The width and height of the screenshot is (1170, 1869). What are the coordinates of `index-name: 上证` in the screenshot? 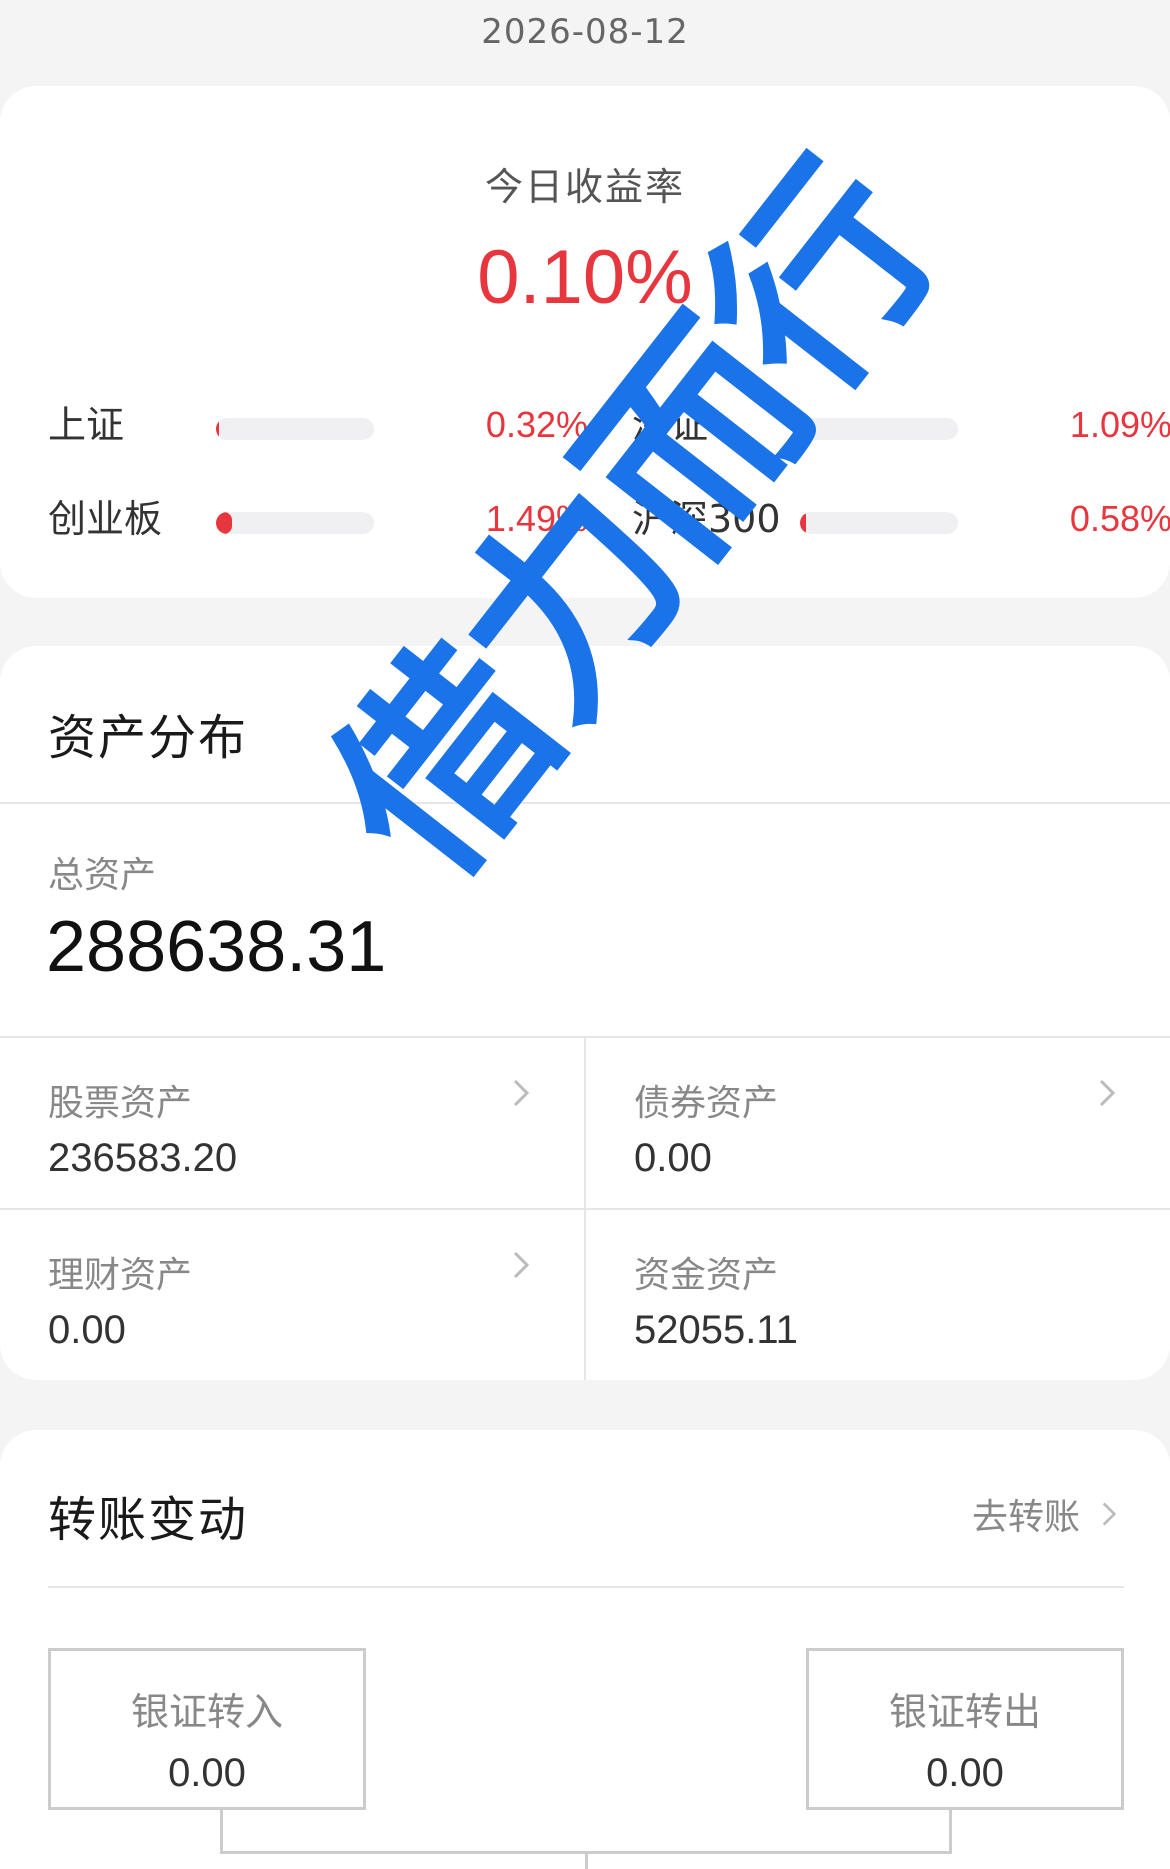 It's located at (86, 425).